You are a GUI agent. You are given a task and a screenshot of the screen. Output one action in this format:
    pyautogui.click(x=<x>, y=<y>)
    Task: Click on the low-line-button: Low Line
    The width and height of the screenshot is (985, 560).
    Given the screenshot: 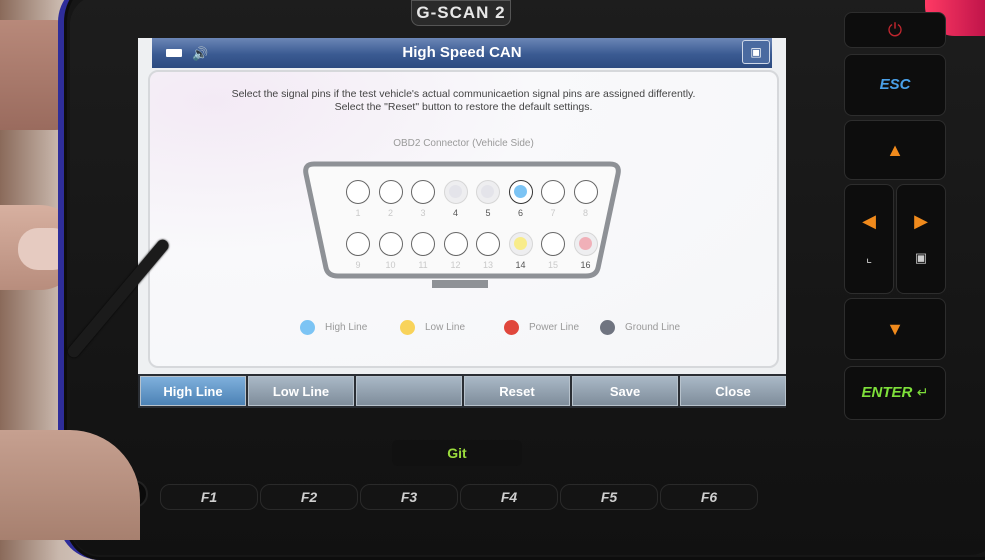 What is the action you would take?
    pyautogui.click(x=301, y=391)
    